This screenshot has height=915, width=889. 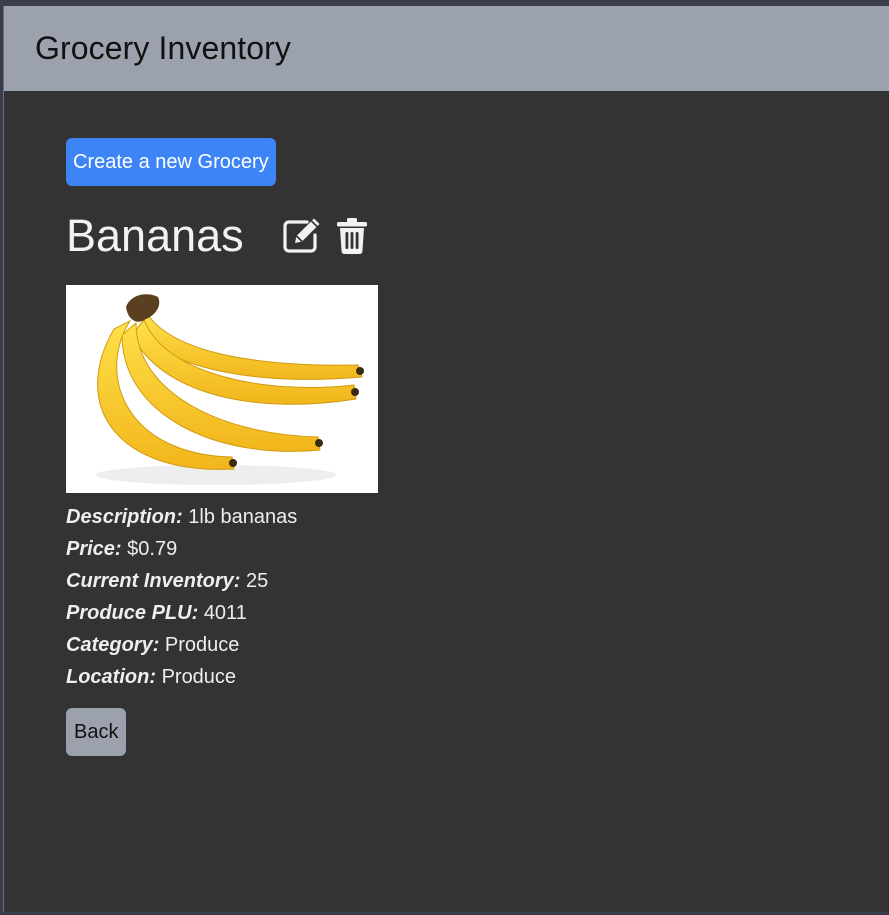 I want to click on edit-icon, so click(x=302, y=237).